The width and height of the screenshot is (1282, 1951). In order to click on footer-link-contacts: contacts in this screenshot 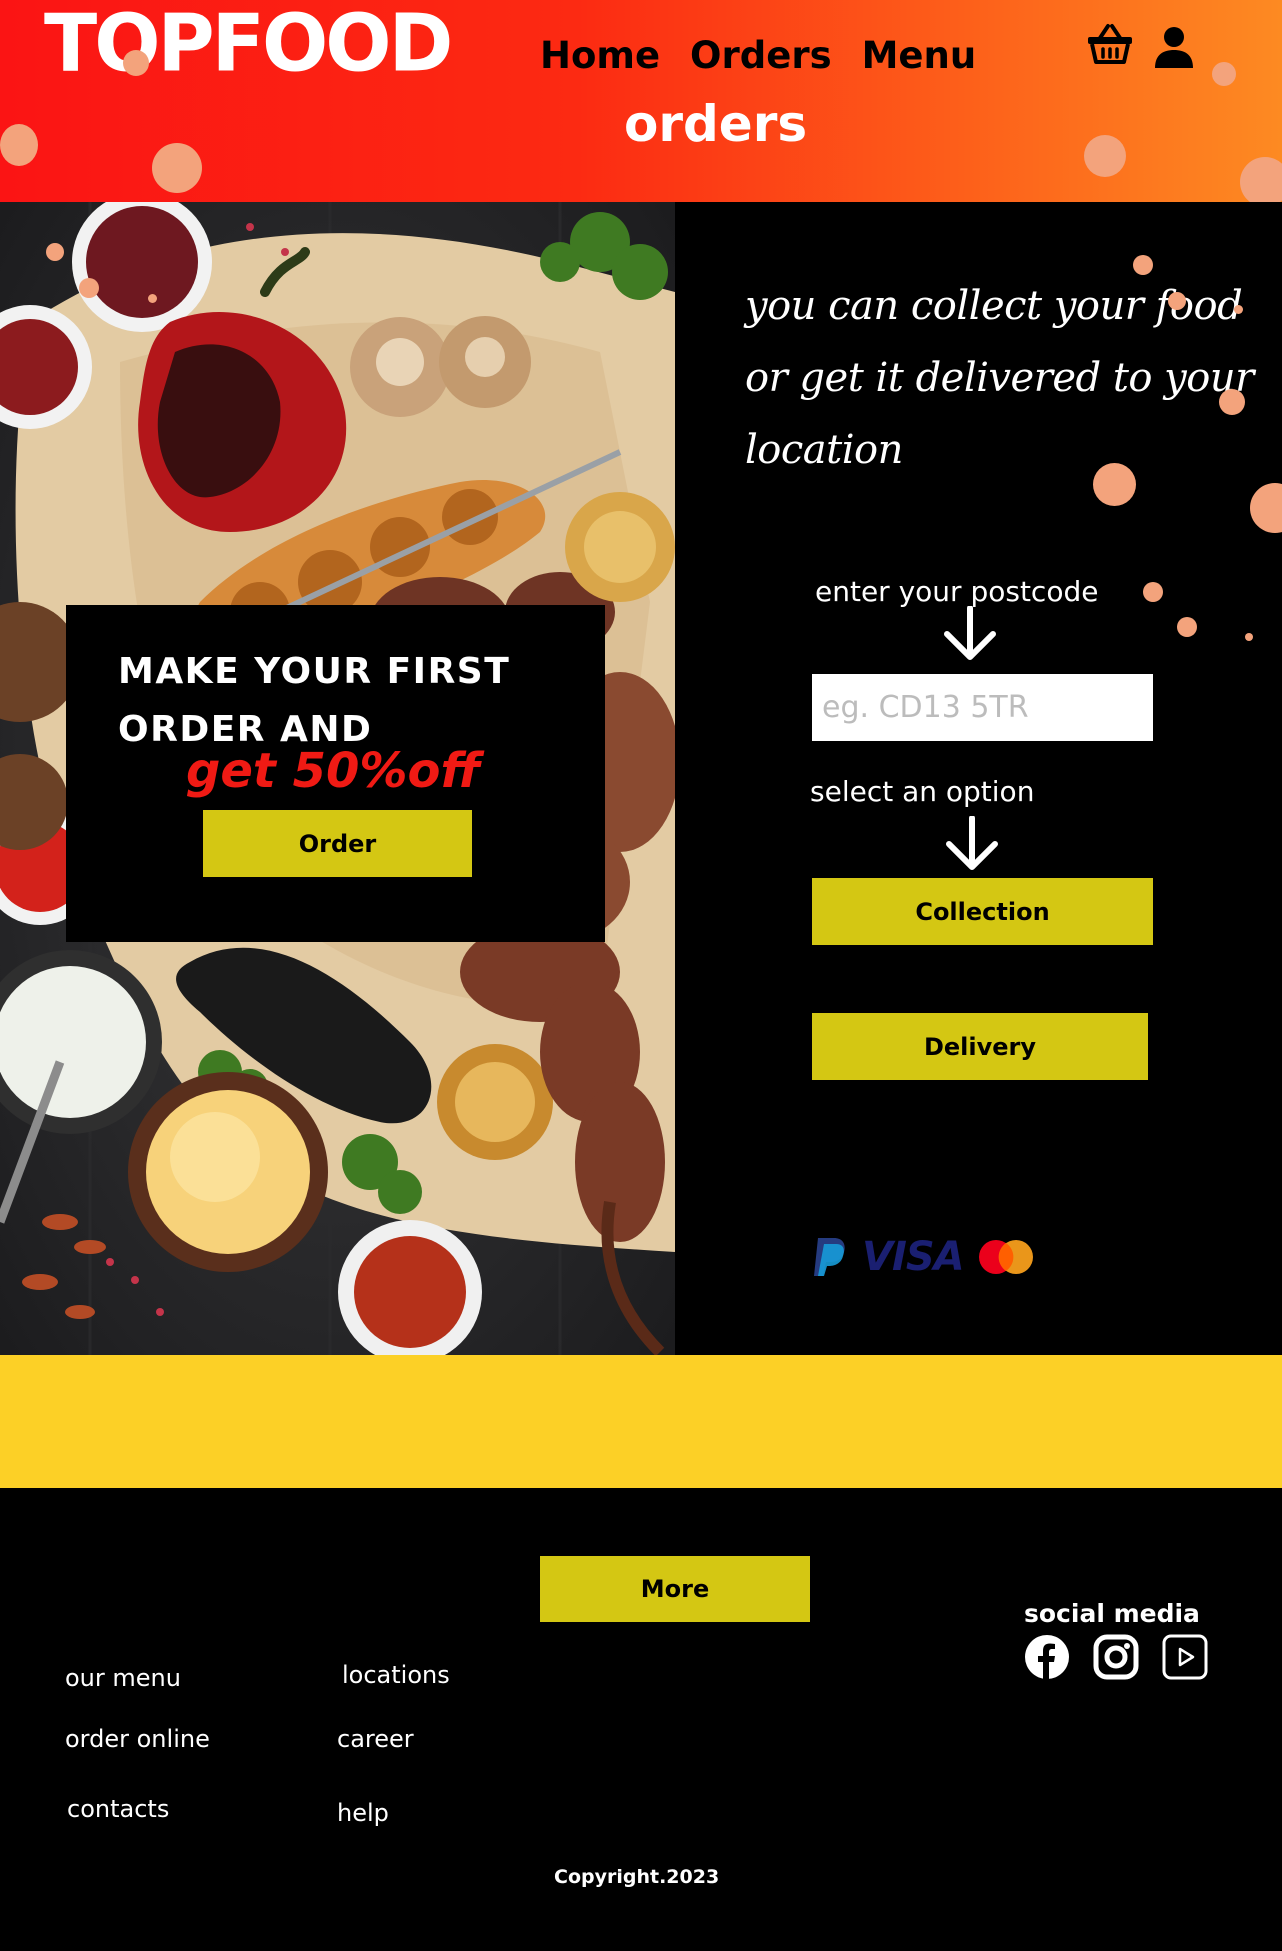, I will do `click(118, 1809)`.